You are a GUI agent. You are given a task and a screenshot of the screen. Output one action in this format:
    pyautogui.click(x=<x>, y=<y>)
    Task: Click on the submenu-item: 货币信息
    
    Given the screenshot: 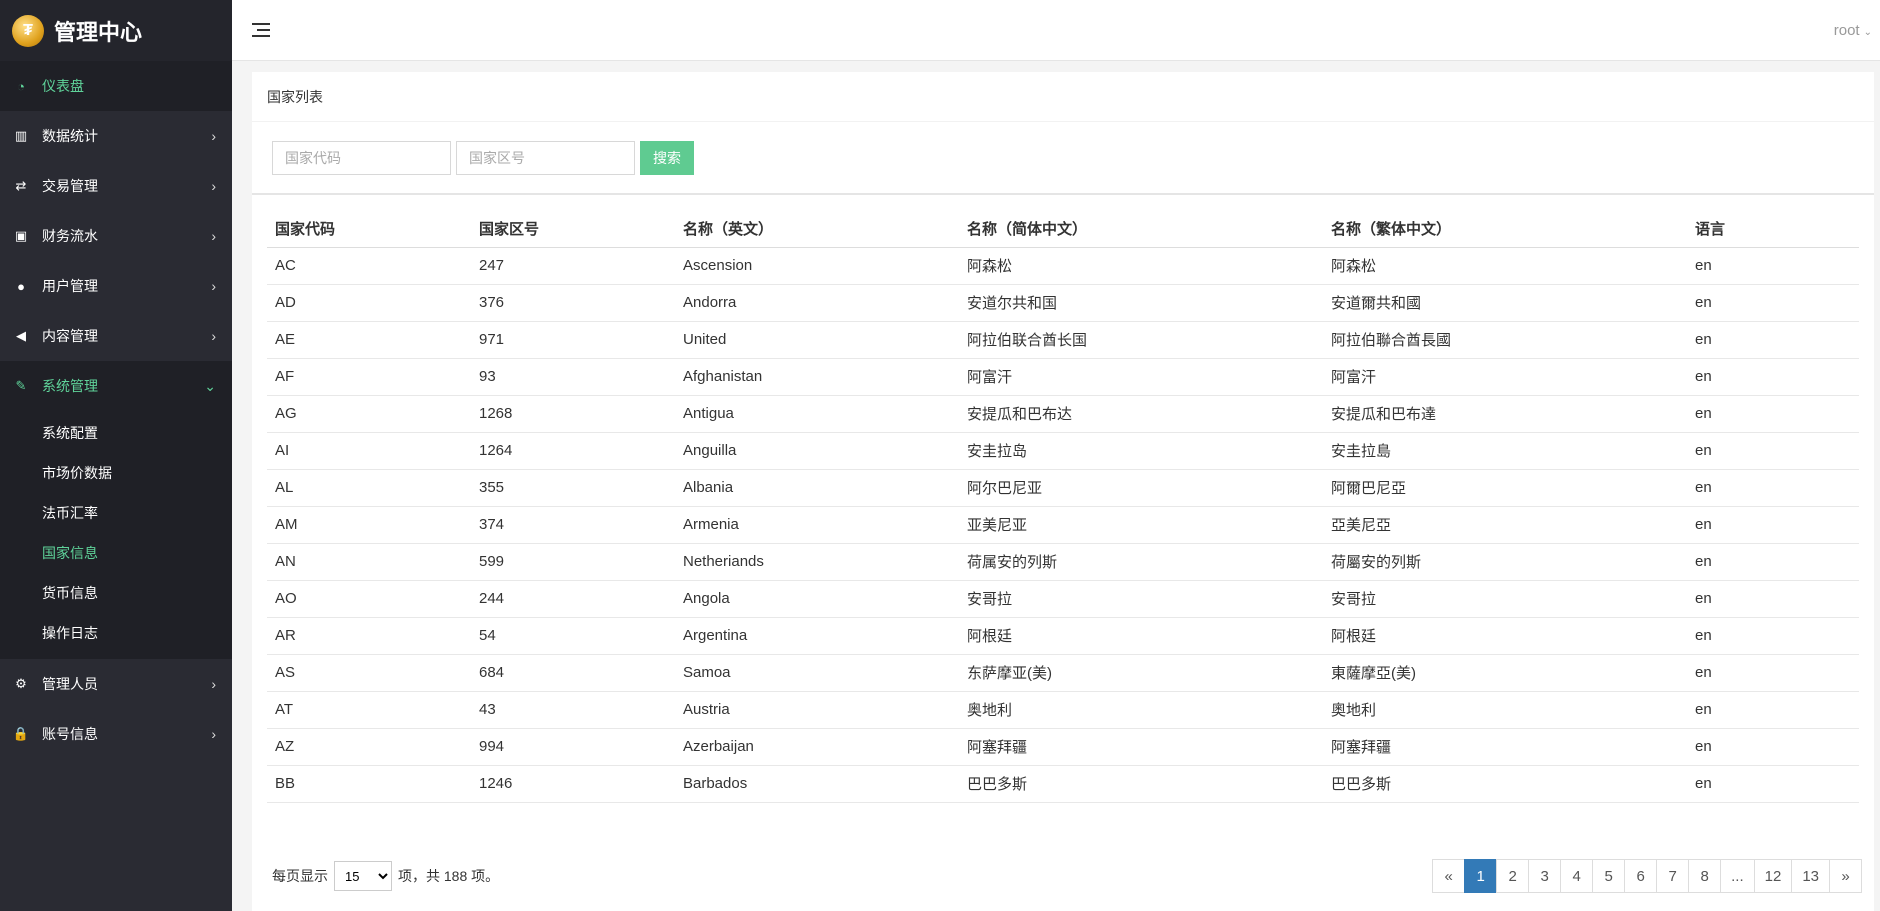 What is the action you would take?
    pyautogui.click(x=116, y=593)
    